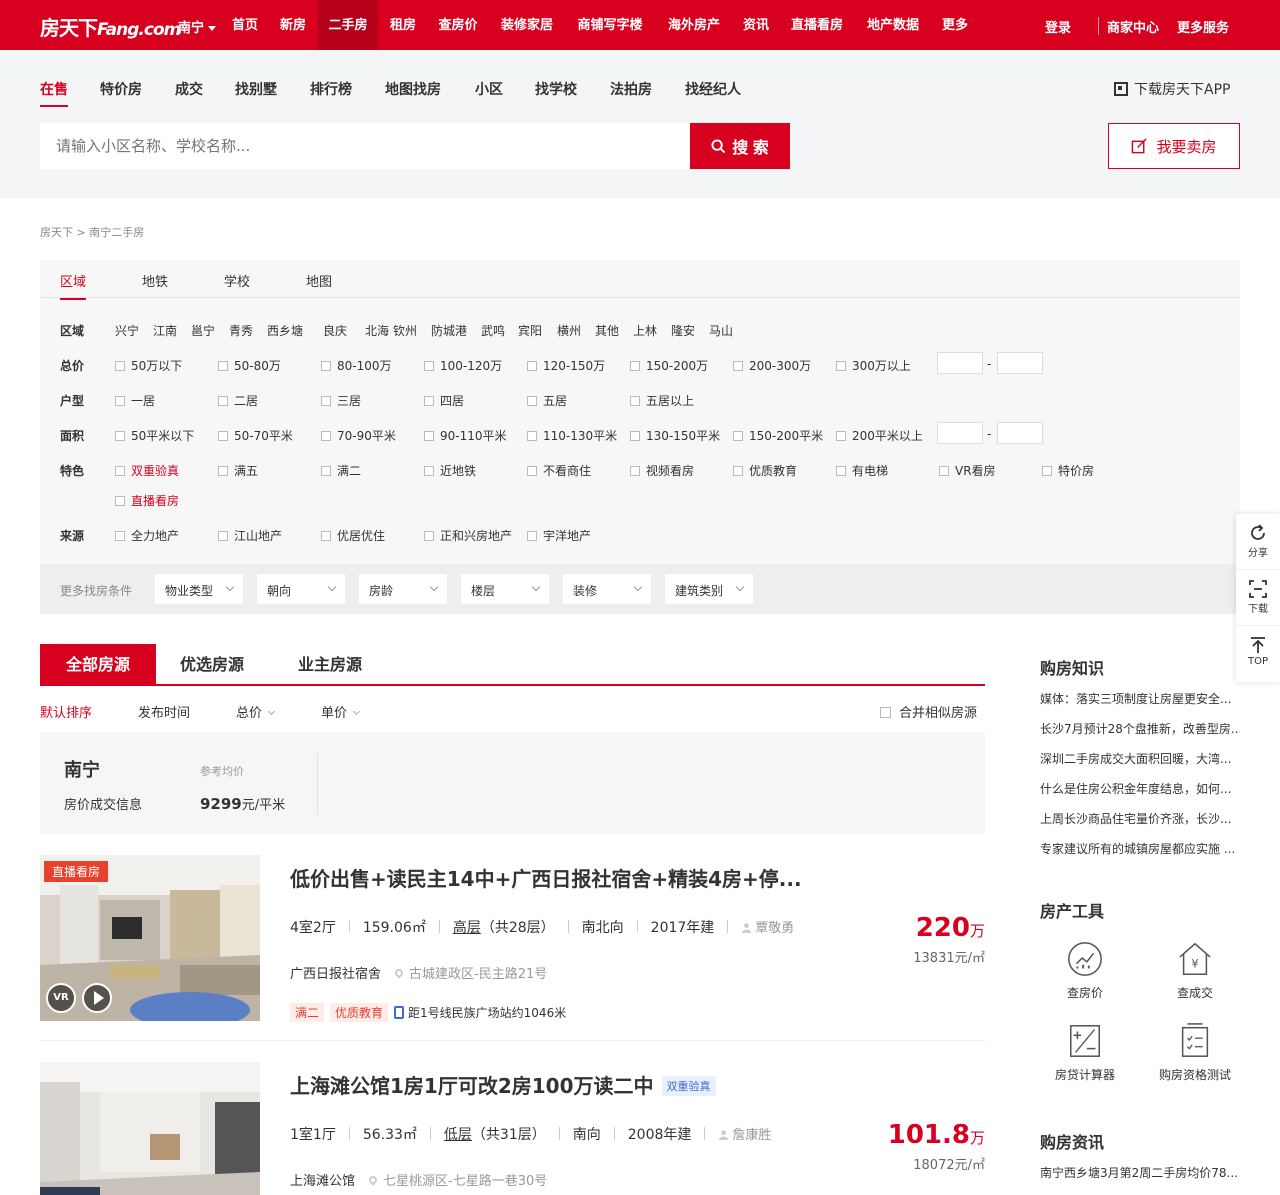  I want to click on nav-second-hand: 二手房, so click(348, 25).